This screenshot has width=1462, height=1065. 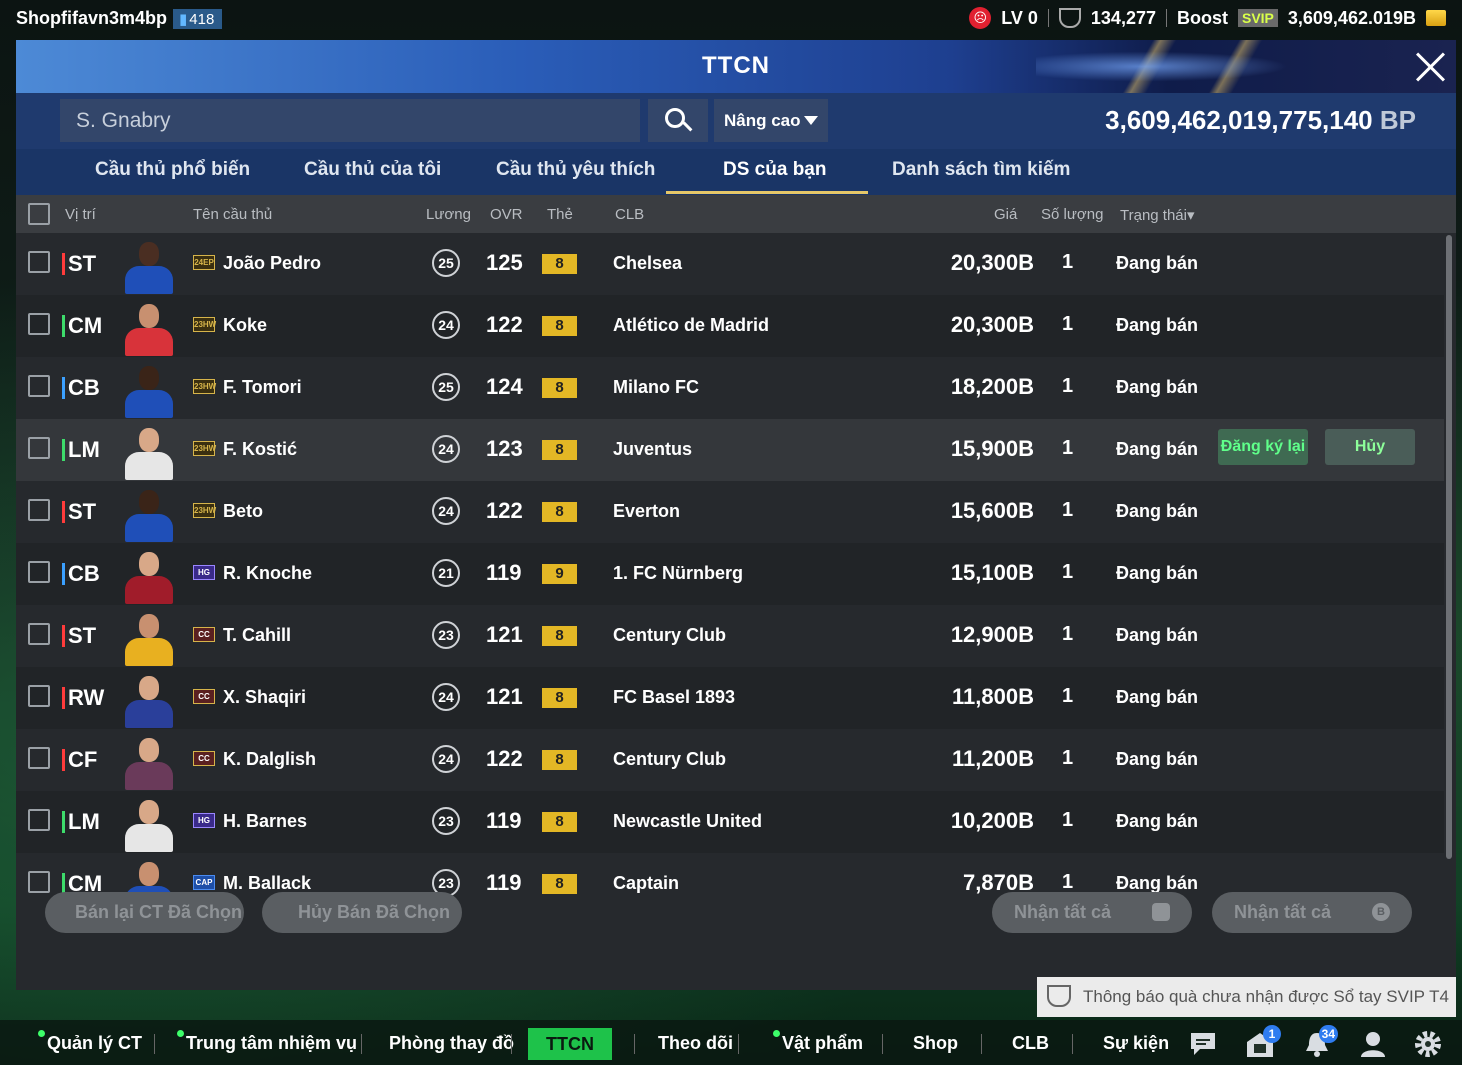 I want to click on select-all-checkbox, so click(x=39, y=214).